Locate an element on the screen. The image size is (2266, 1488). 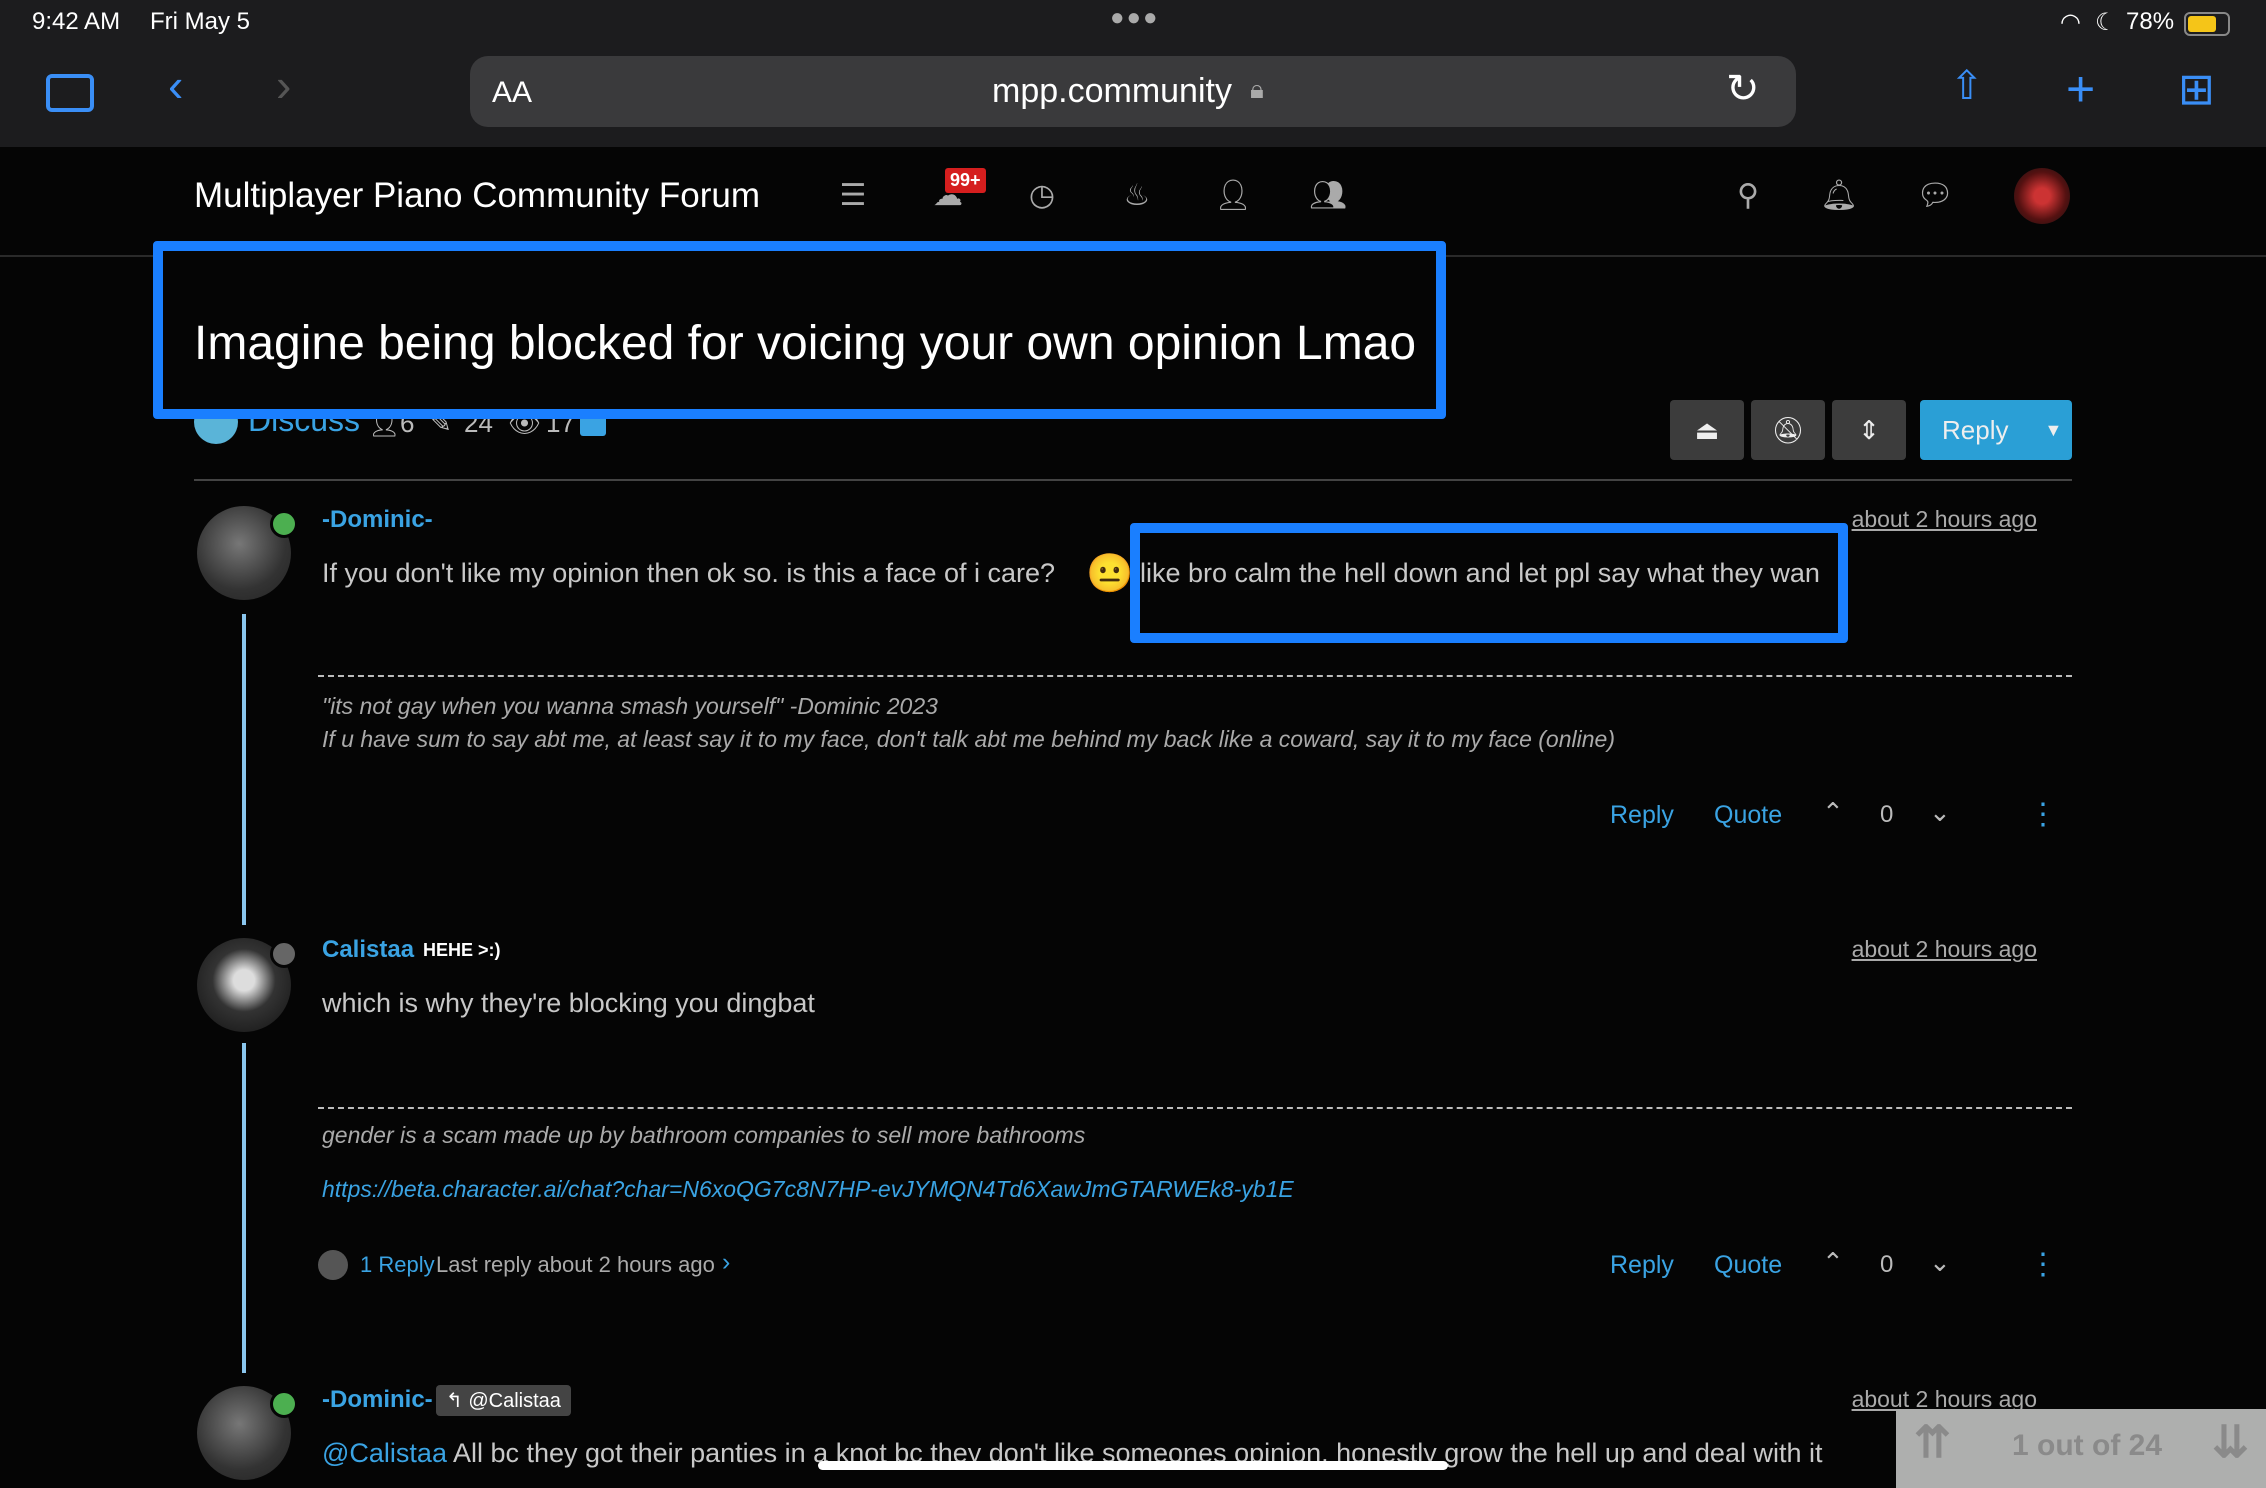
chevron-right-icon: › is located at coordinates (726, 1262).